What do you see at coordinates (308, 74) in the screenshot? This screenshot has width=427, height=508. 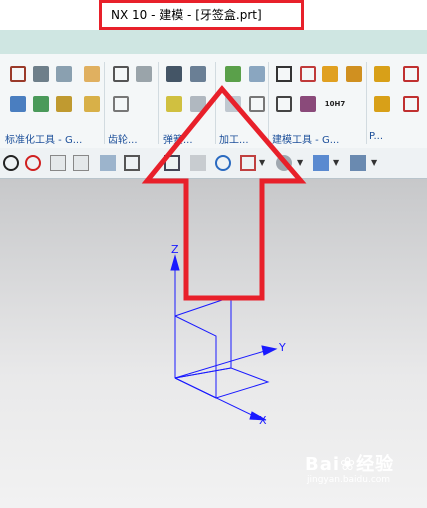 I see `table-icon` at bounding box center [308, 74].